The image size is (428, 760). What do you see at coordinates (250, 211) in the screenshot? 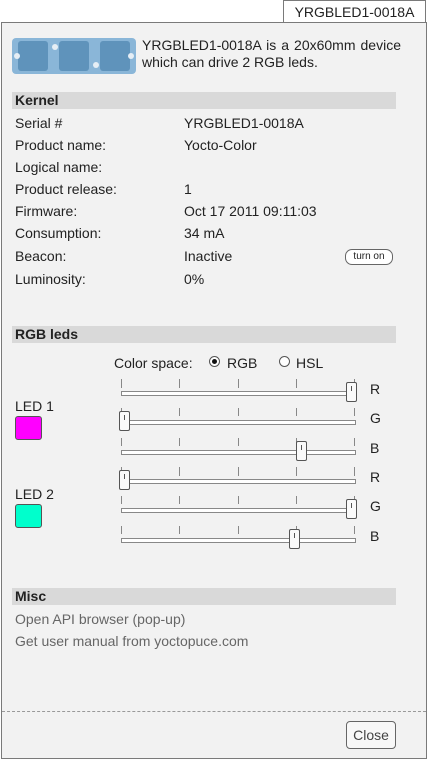
I see `firmware-value: Oct 17 2011 09:11:03` at bounding box center [250, 211].